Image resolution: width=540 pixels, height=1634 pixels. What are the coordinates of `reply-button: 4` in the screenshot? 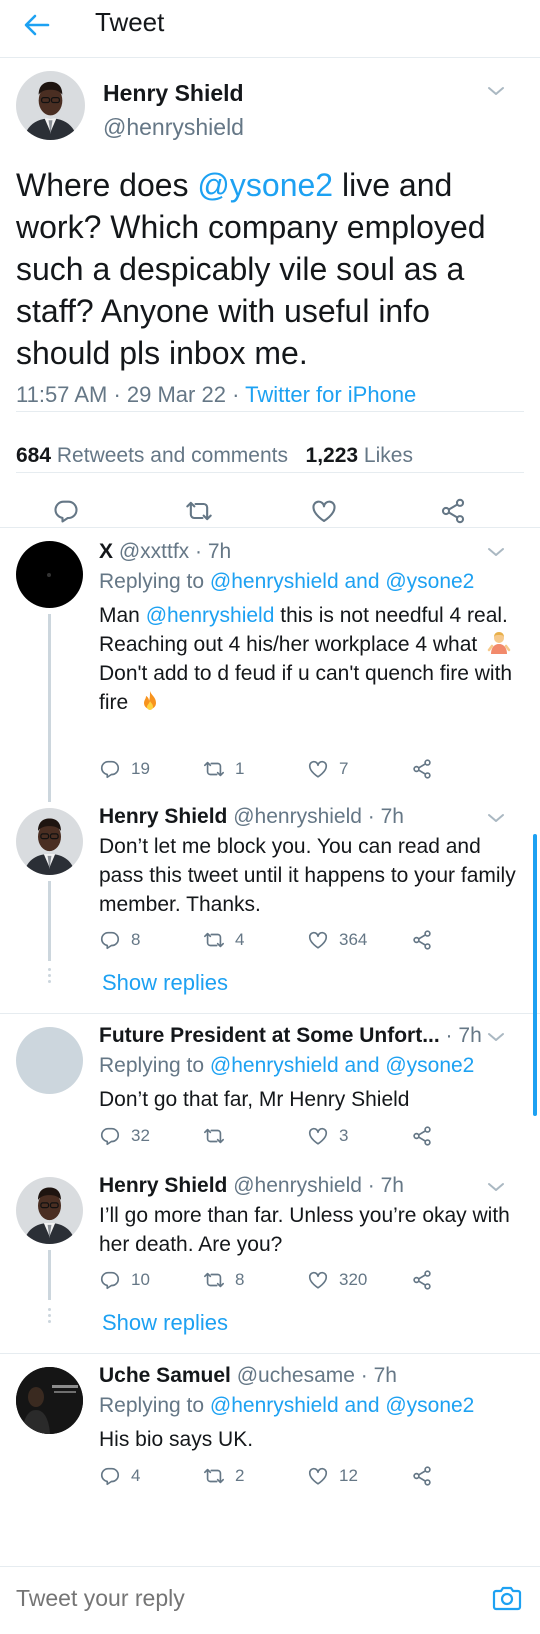 It's located at (119, 1476).